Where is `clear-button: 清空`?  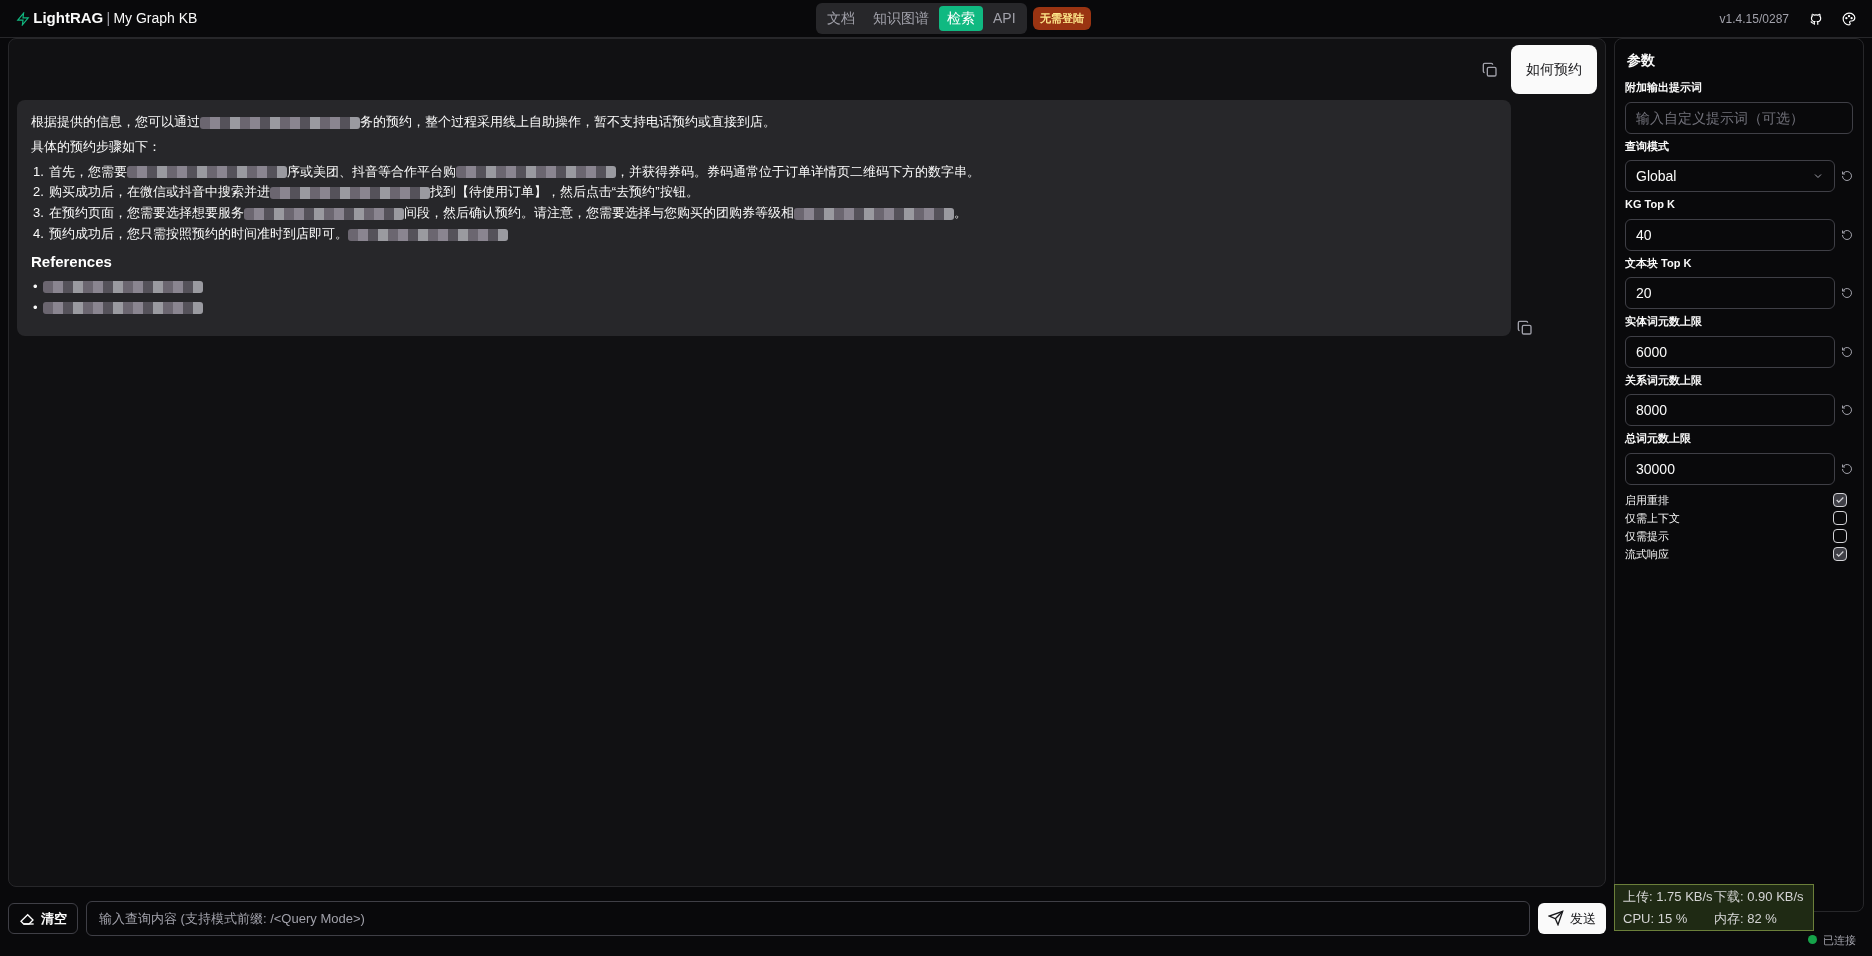 clear-button: 清空 is located at coordinates (43, 918).